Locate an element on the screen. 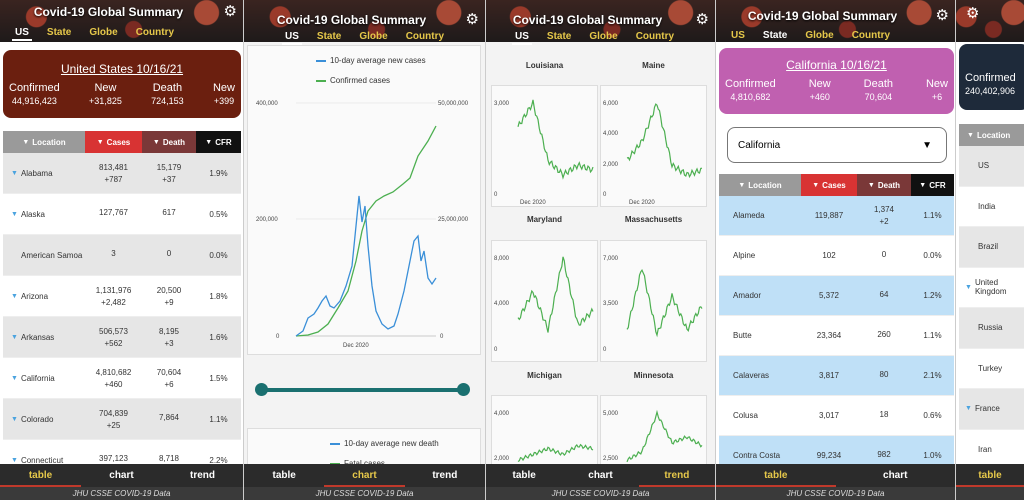  death-new: +6 is located at coordinates (169, 384).